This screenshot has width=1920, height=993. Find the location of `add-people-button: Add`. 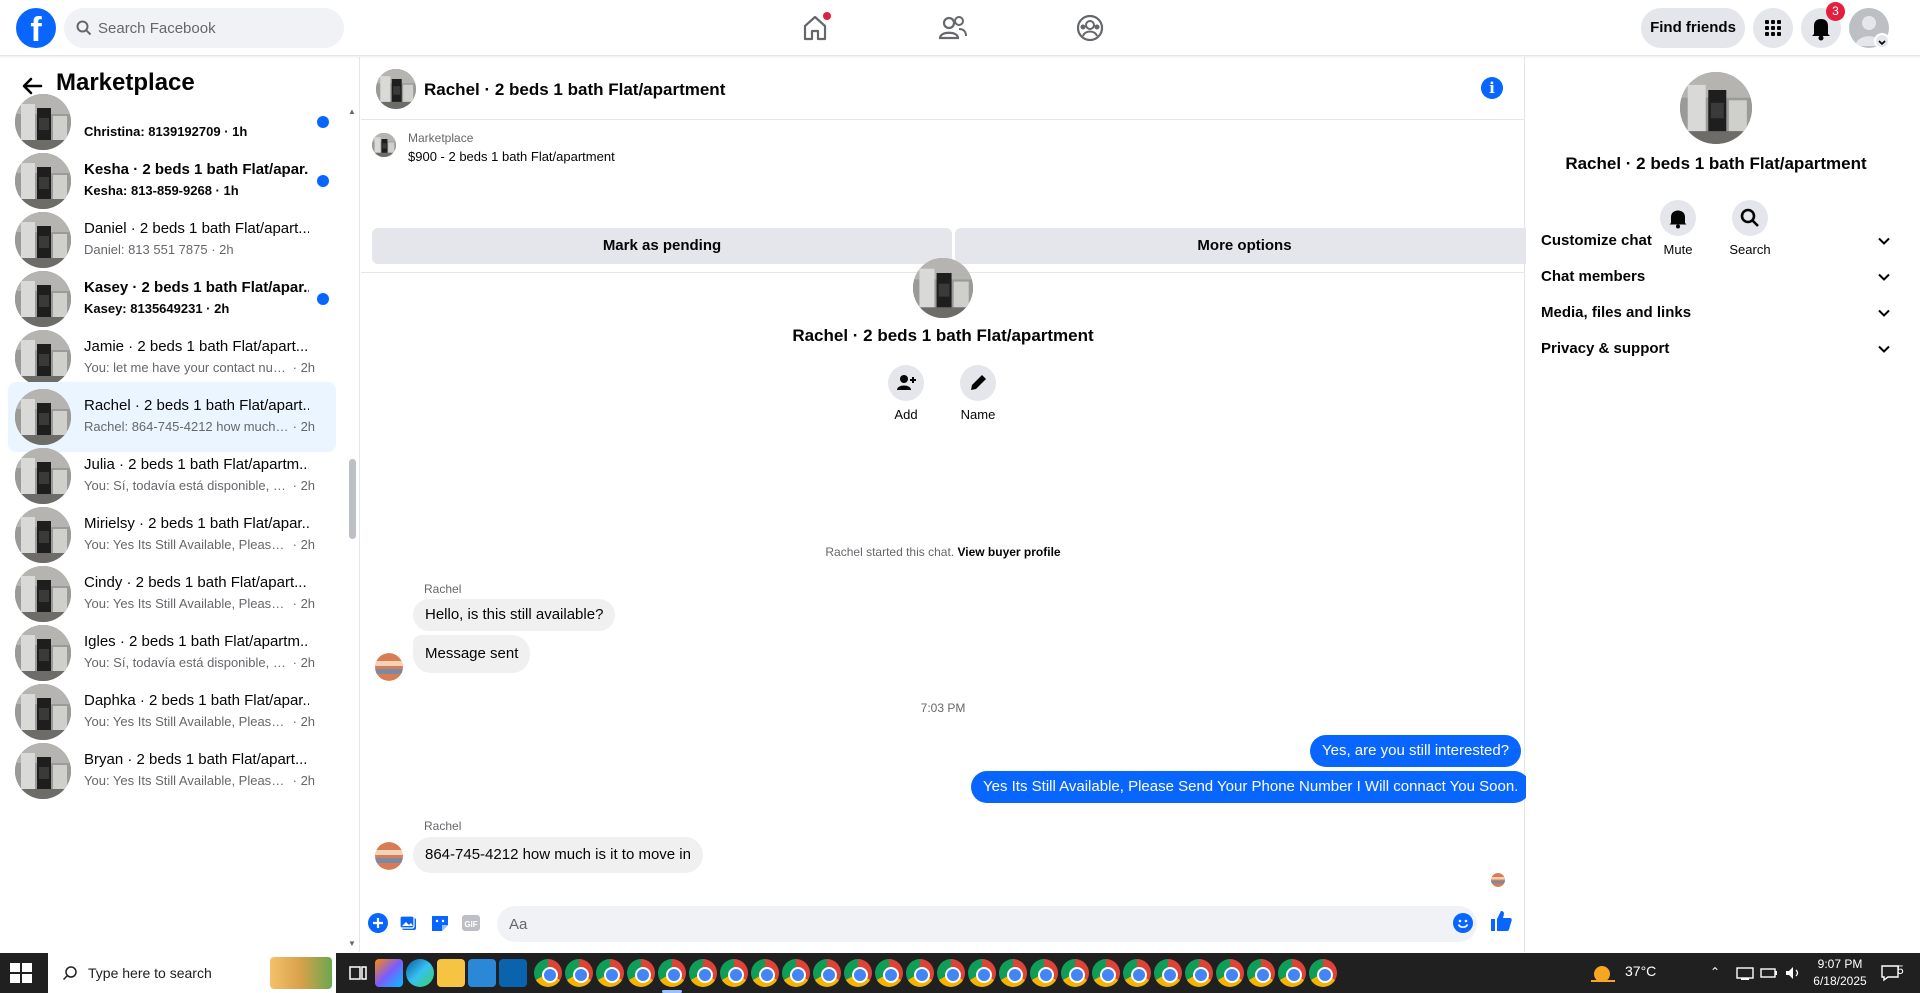

add-people-button: Add is located at coordinates (906, 393).